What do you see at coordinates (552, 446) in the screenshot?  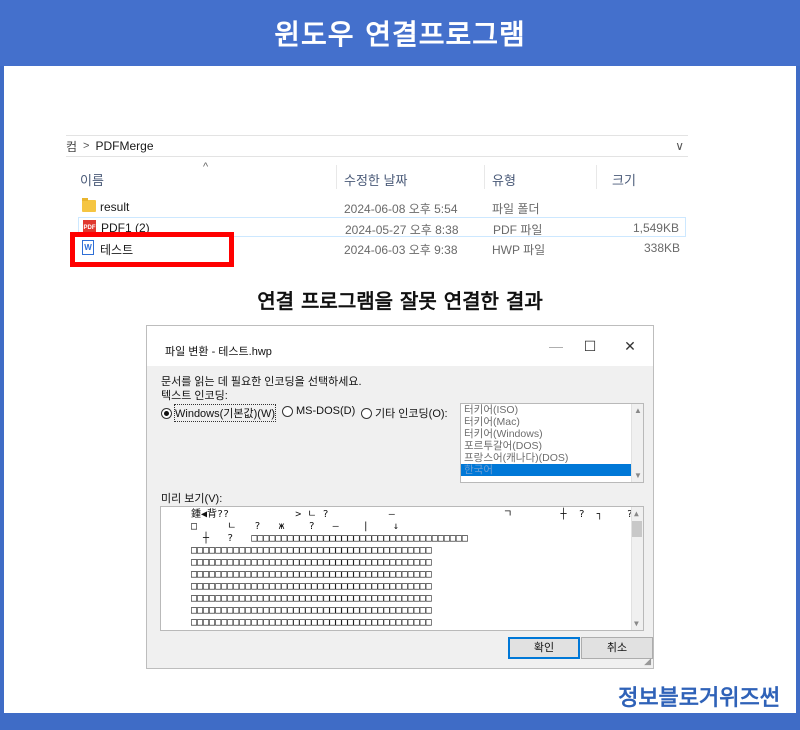 I see `list-item: 포르투갈어(DOS)` at bounding box center [552, 446].